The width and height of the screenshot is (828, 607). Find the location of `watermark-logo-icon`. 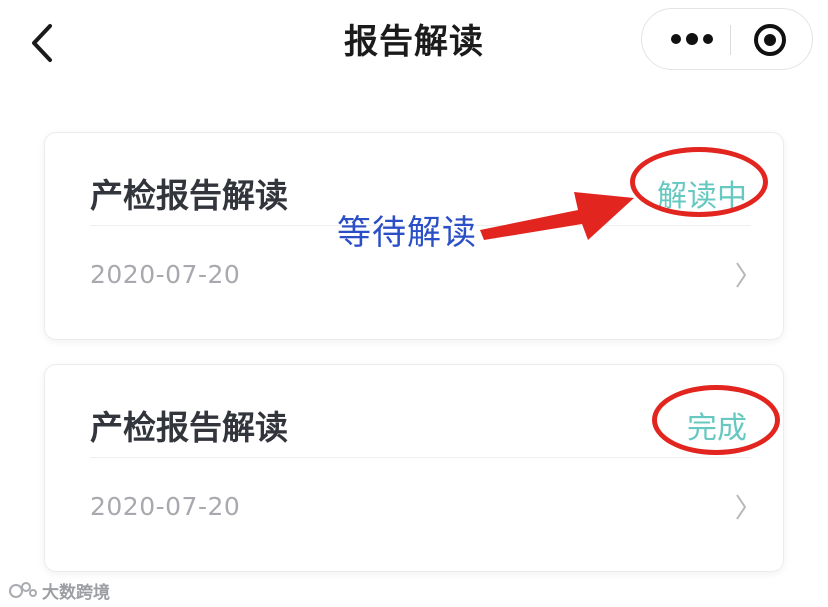

watermark-logo-icon is located at coordinates (23, 589).